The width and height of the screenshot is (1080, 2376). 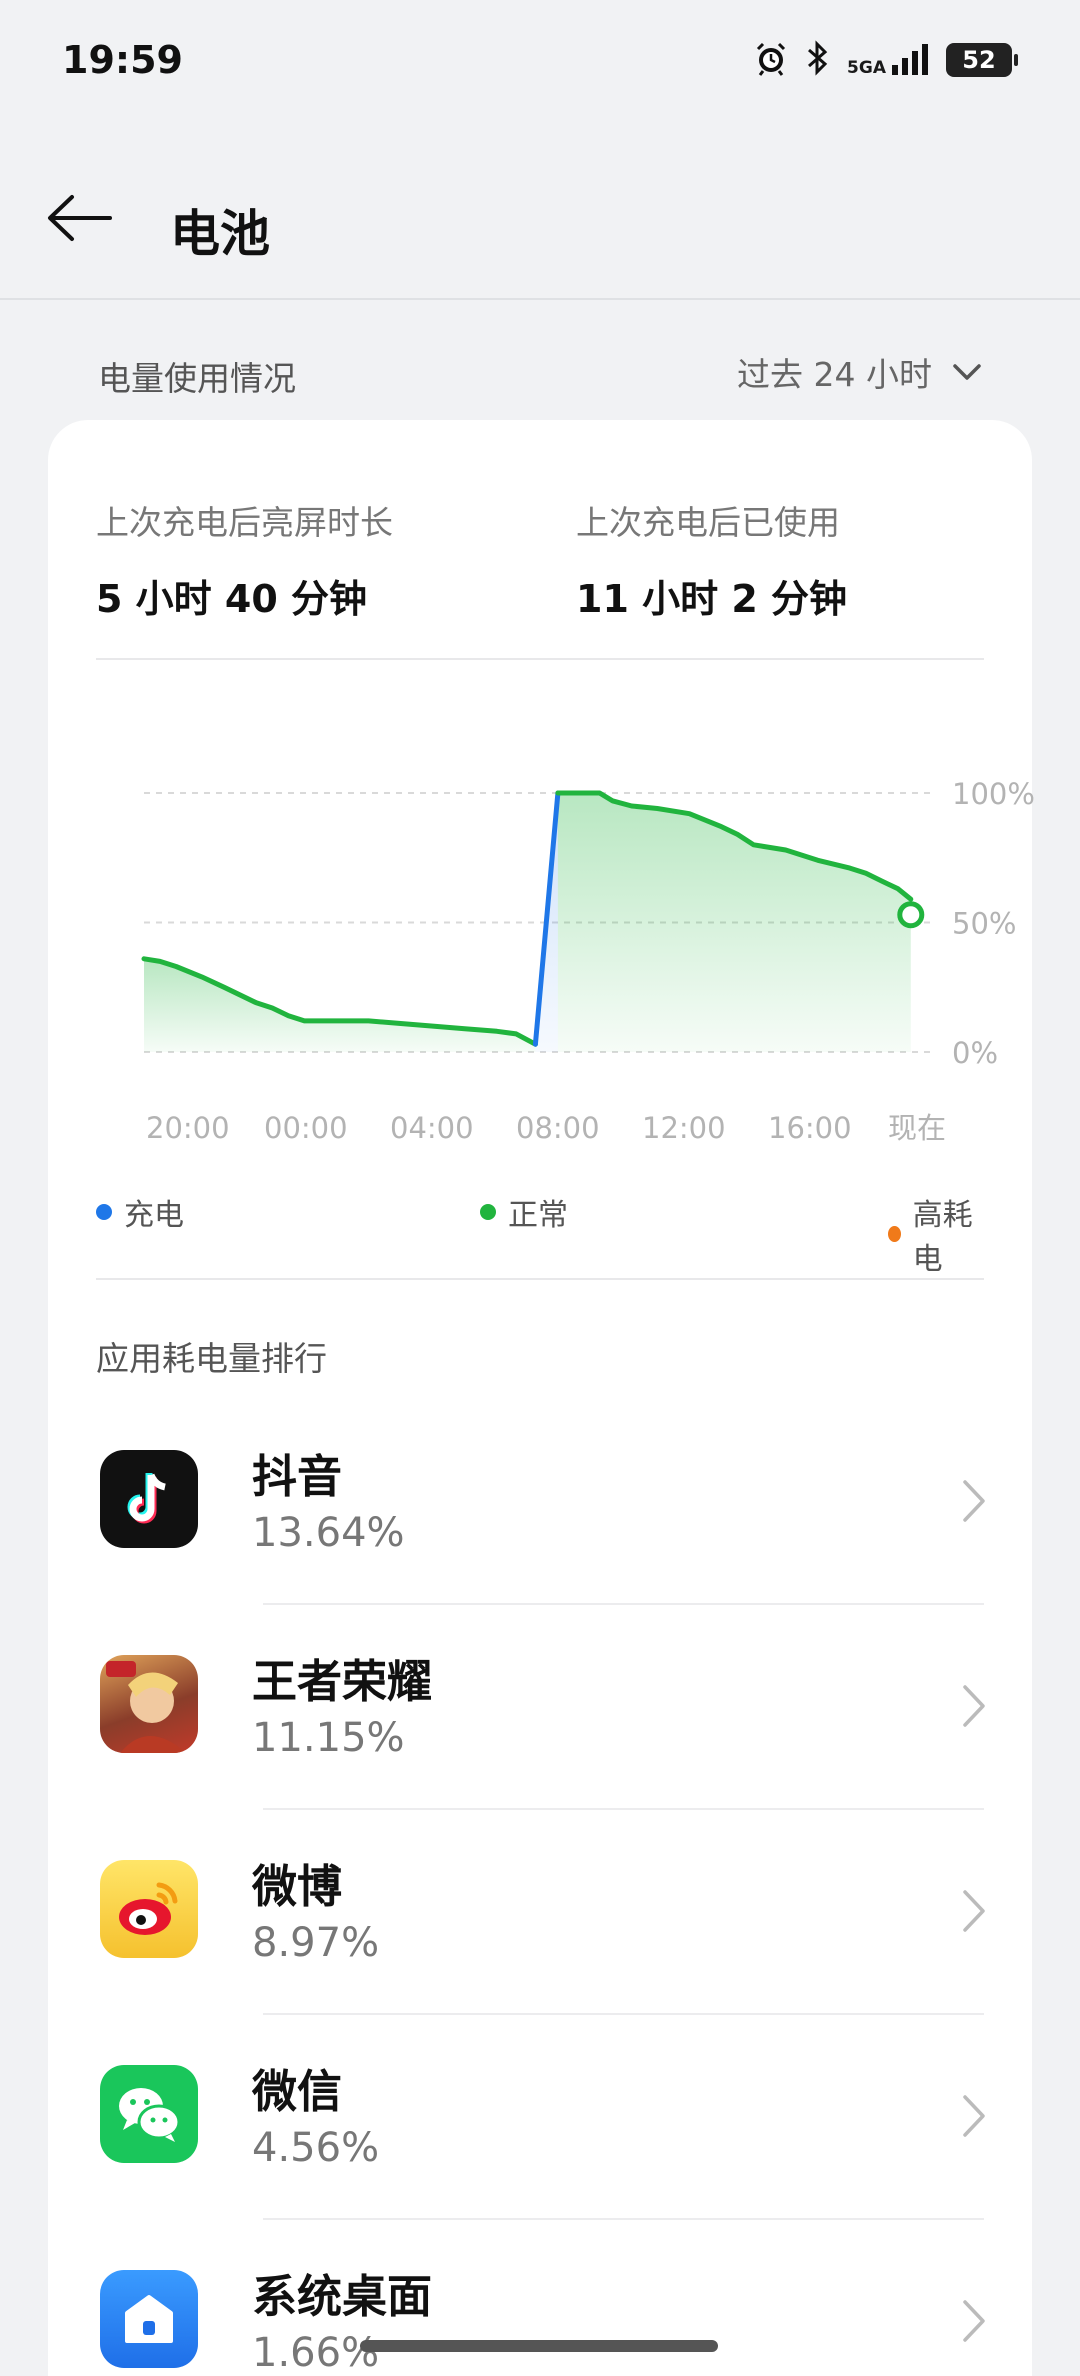 What do you see at coordinates (942, 1237) in the screenshot?
I see `legend-label: 高耗电` at bounding box center [942, 1237].